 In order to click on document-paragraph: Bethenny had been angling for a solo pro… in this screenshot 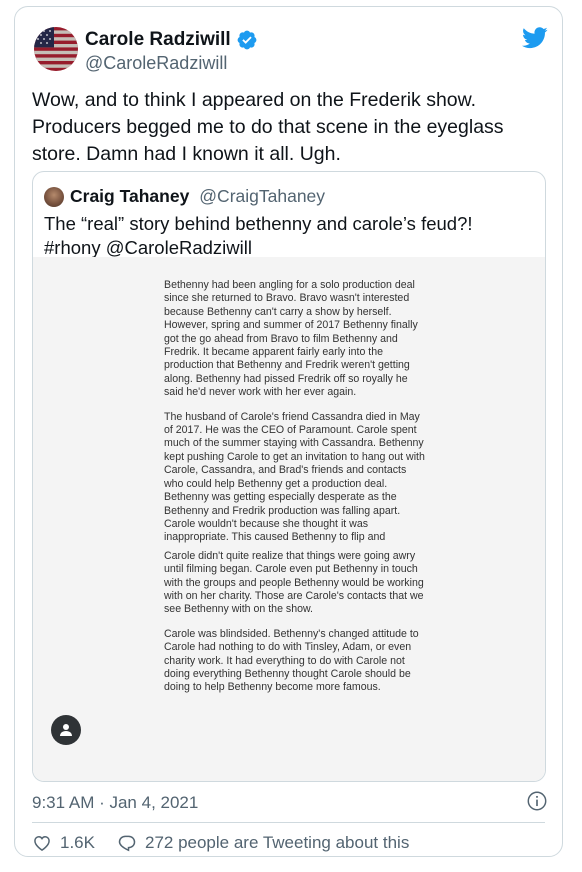, I will do `click(291, 339)`.